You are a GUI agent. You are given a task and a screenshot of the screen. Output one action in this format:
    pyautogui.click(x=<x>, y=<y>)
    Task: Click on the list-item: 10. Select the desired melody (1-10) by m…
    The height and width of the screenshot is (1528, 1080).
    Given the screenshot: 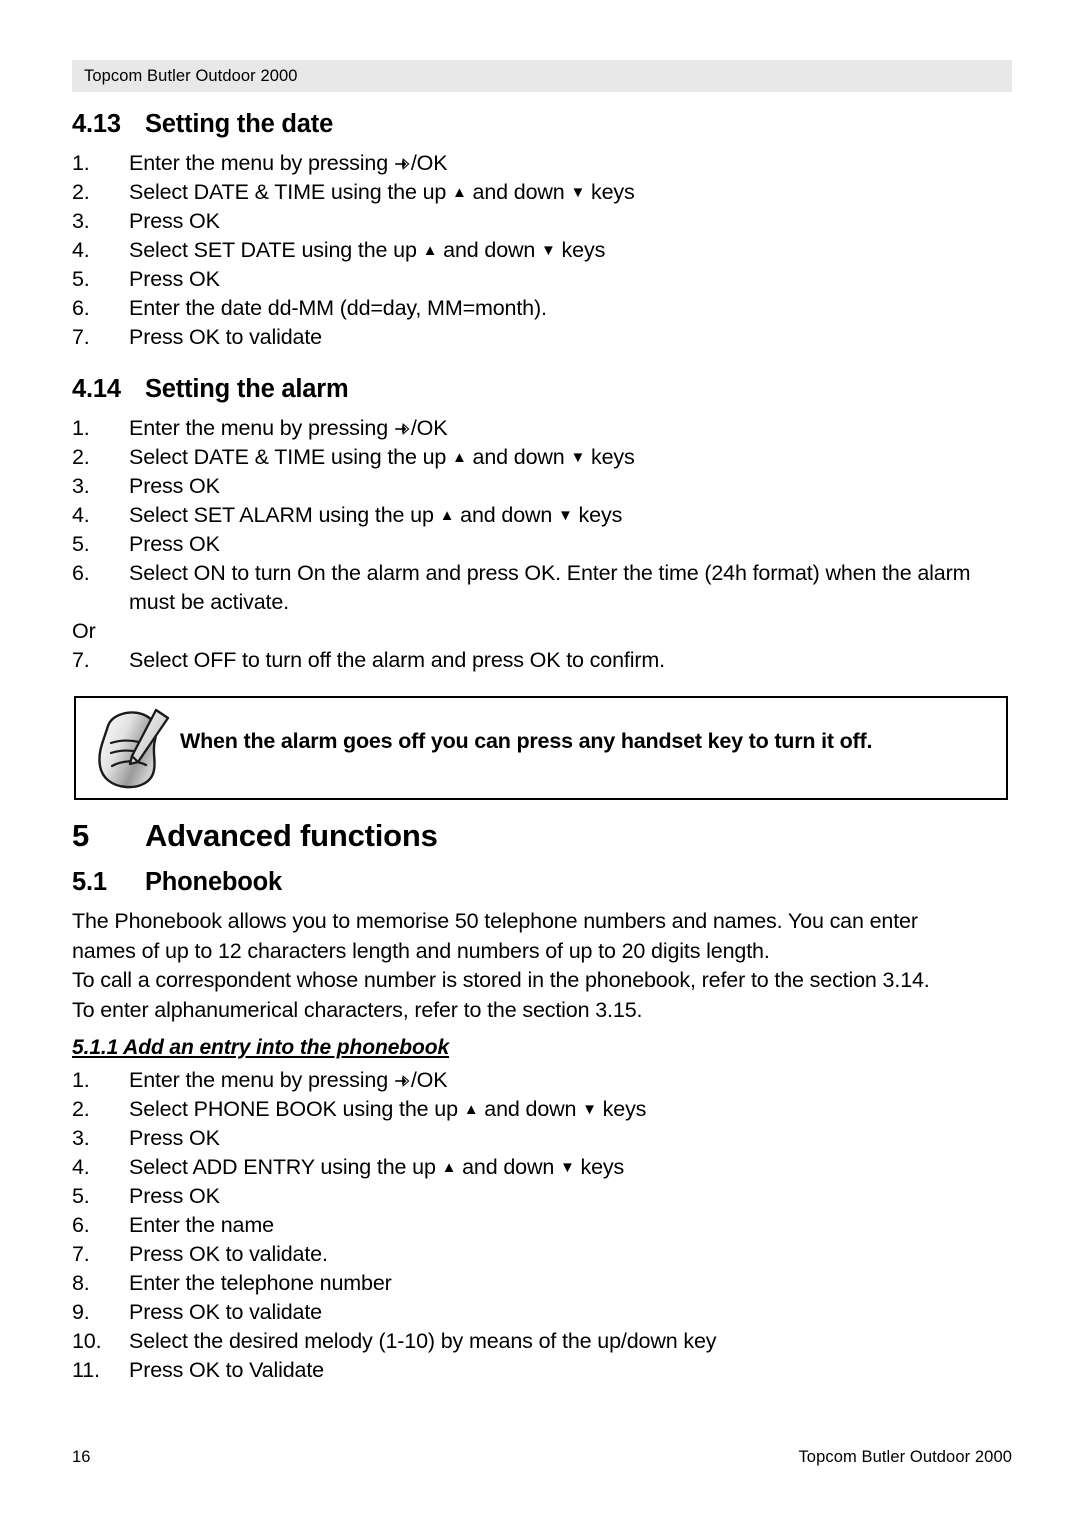 What is the action you would take?
    pyautogui.click(x=542, y=1341)
    